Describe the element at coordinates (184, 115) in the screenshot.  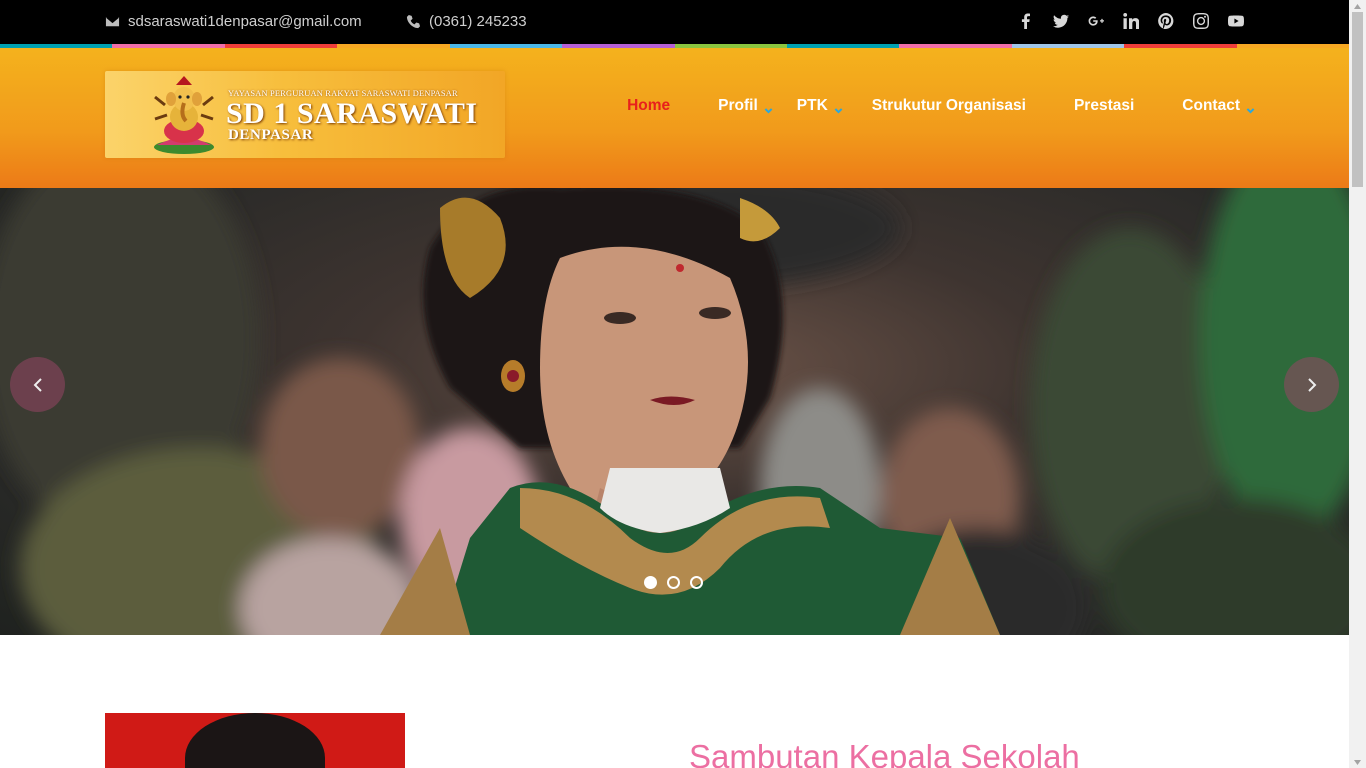
I see `ganesha-emblem-icon` at that location.